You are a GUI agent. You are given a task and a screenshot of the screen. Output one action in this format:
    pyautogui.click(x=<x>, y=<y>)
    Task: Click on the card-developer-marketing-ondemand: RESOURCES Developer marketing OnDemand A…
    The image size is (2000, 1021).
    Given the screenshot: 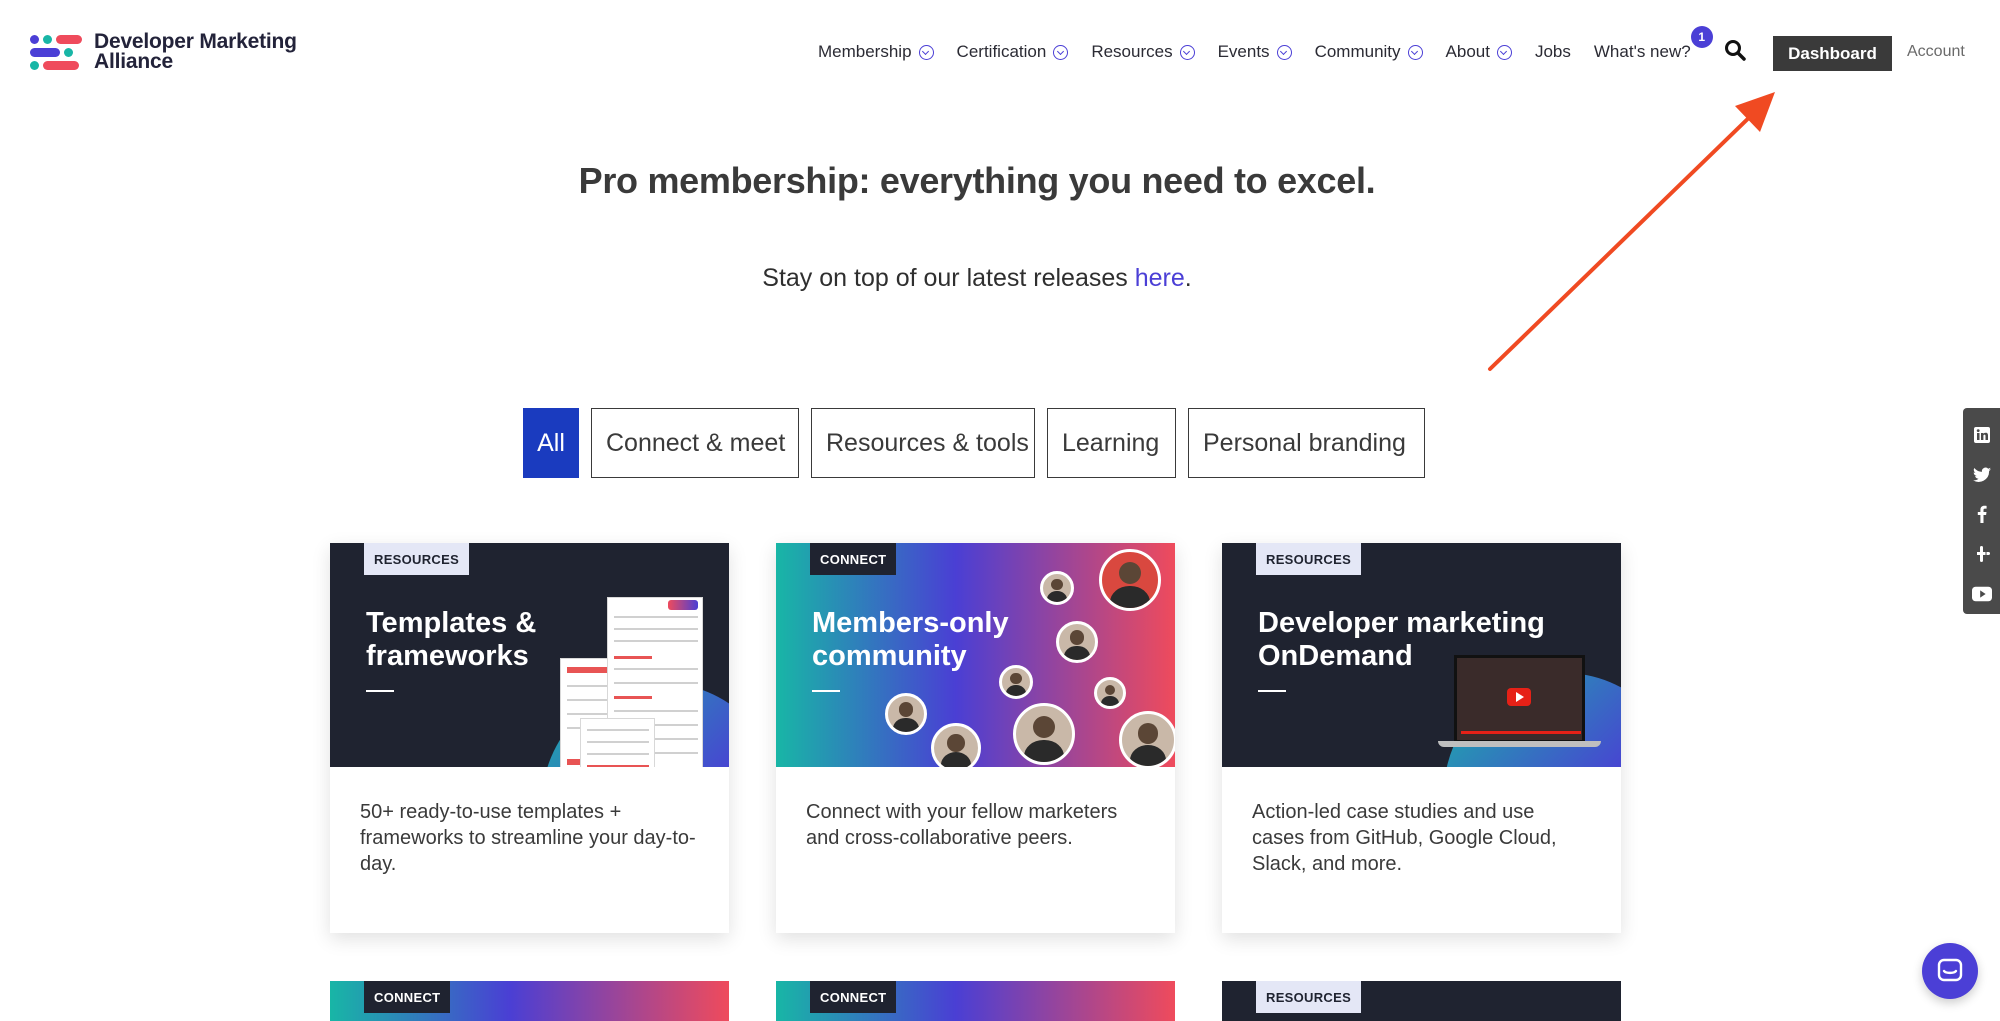 What is the action you would take?
    pyautogui.click(x=1421, y=738)
    